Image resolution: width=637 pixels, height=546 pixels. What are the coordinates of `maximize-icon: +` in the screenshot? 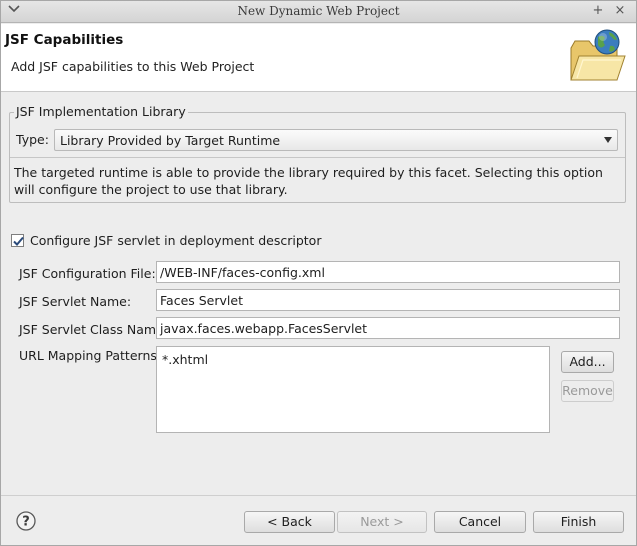 It's located at (598, 11).